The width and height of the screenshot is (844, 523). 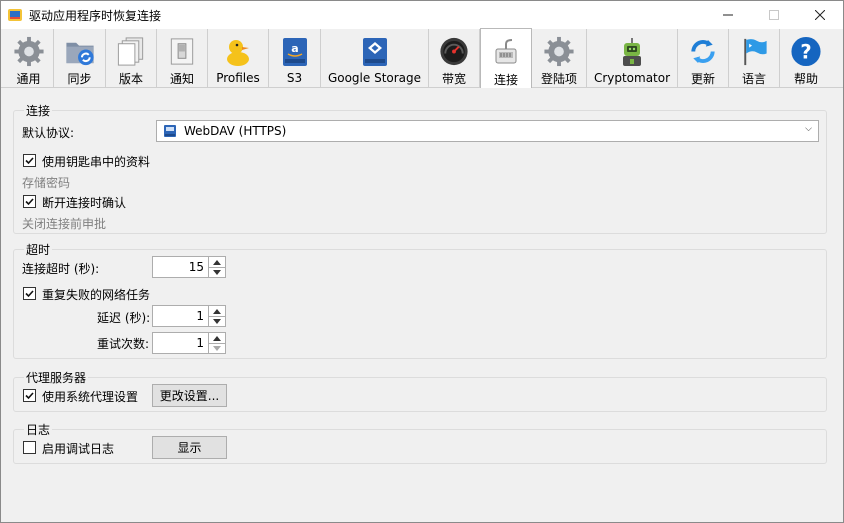 I want to click on use-system-proxy-label: 使用系统代理设置, so click(x=90, y=397).